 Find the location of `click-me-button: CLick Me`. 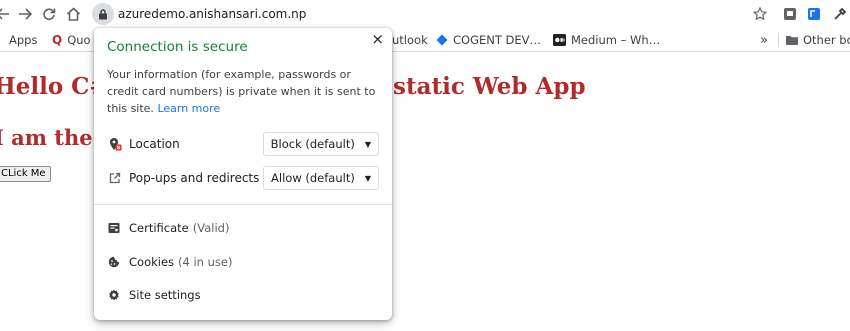

click-me-button: CLick Me is located at coordinates (25, 174).